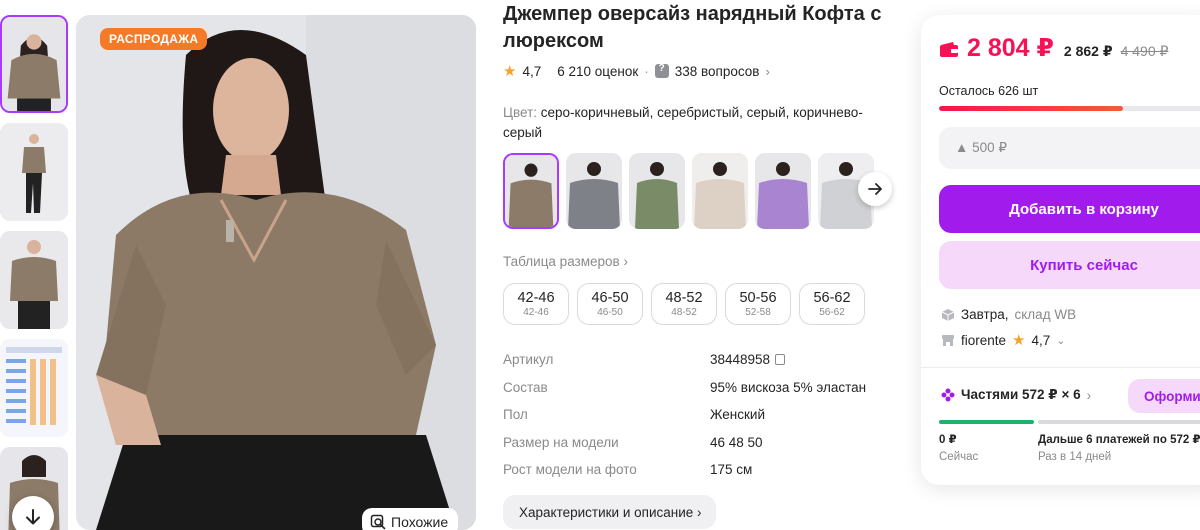 Image resolution: width=1200 pixels, height=530 pixels. Describe the element at coordinates (698, 364) in the screenshot. I see `spec-row: Артикул 38448958` at that location.